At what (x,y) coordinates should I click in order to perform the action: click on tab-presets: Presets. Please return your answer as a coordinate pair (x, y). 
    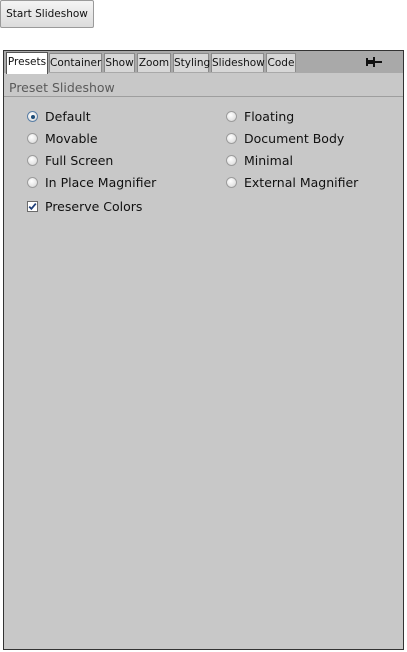
    Looking at the image, I should click on (27, 63).